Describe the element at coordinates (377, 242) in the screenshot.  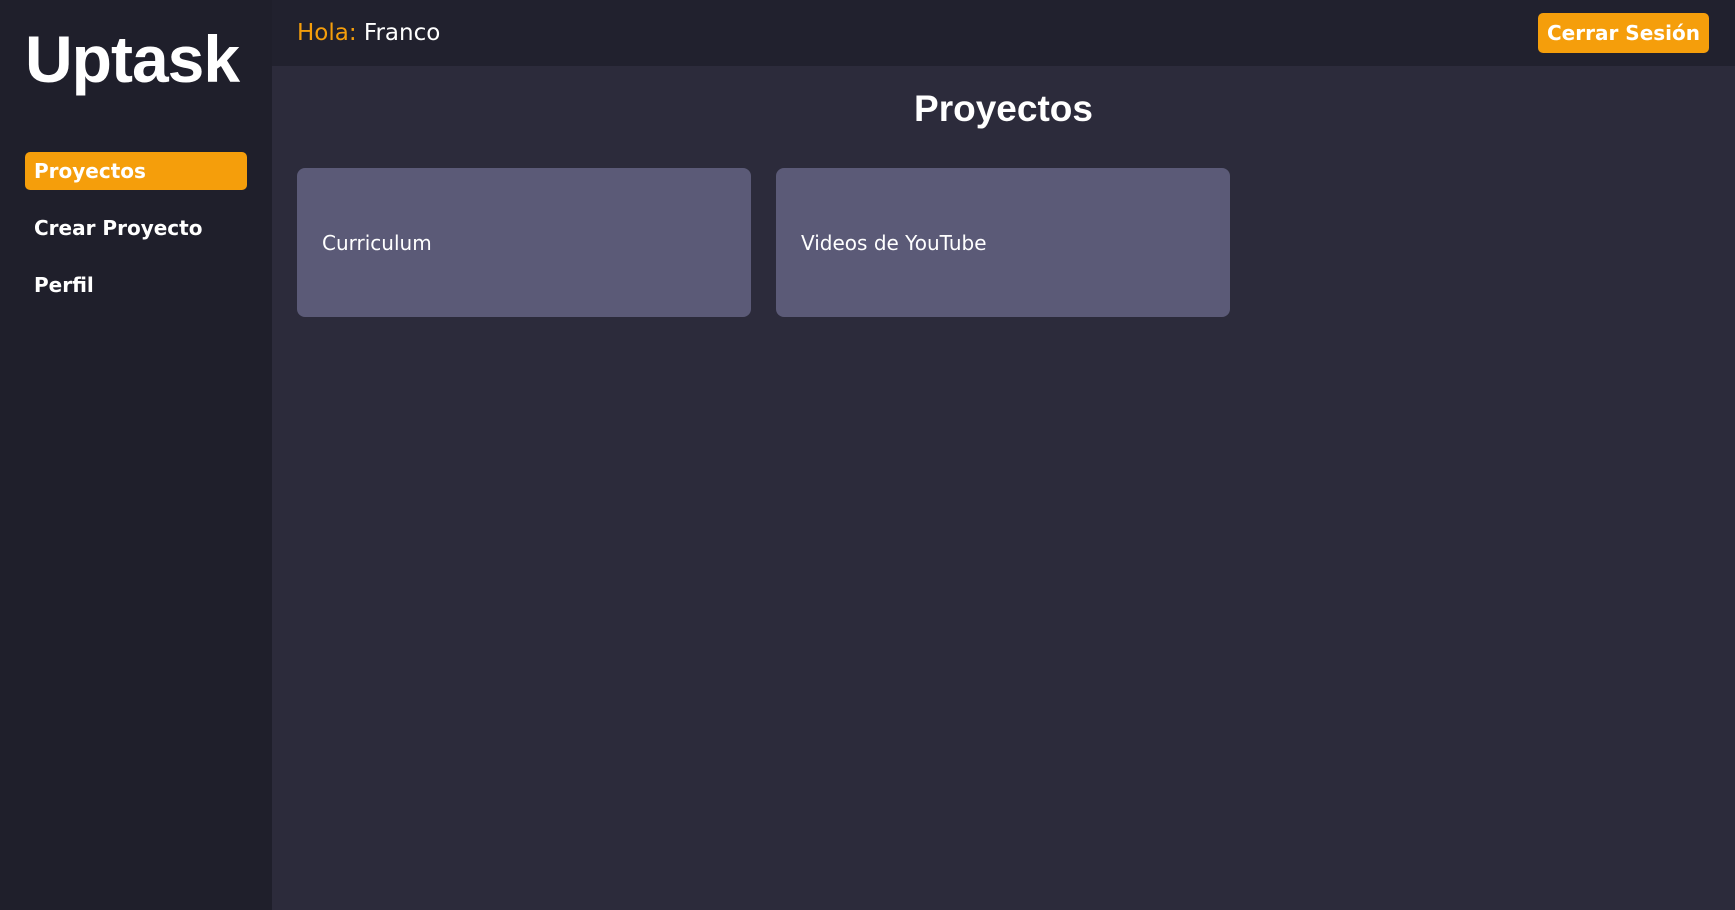
I see `project-name: Curriculum` at that location.